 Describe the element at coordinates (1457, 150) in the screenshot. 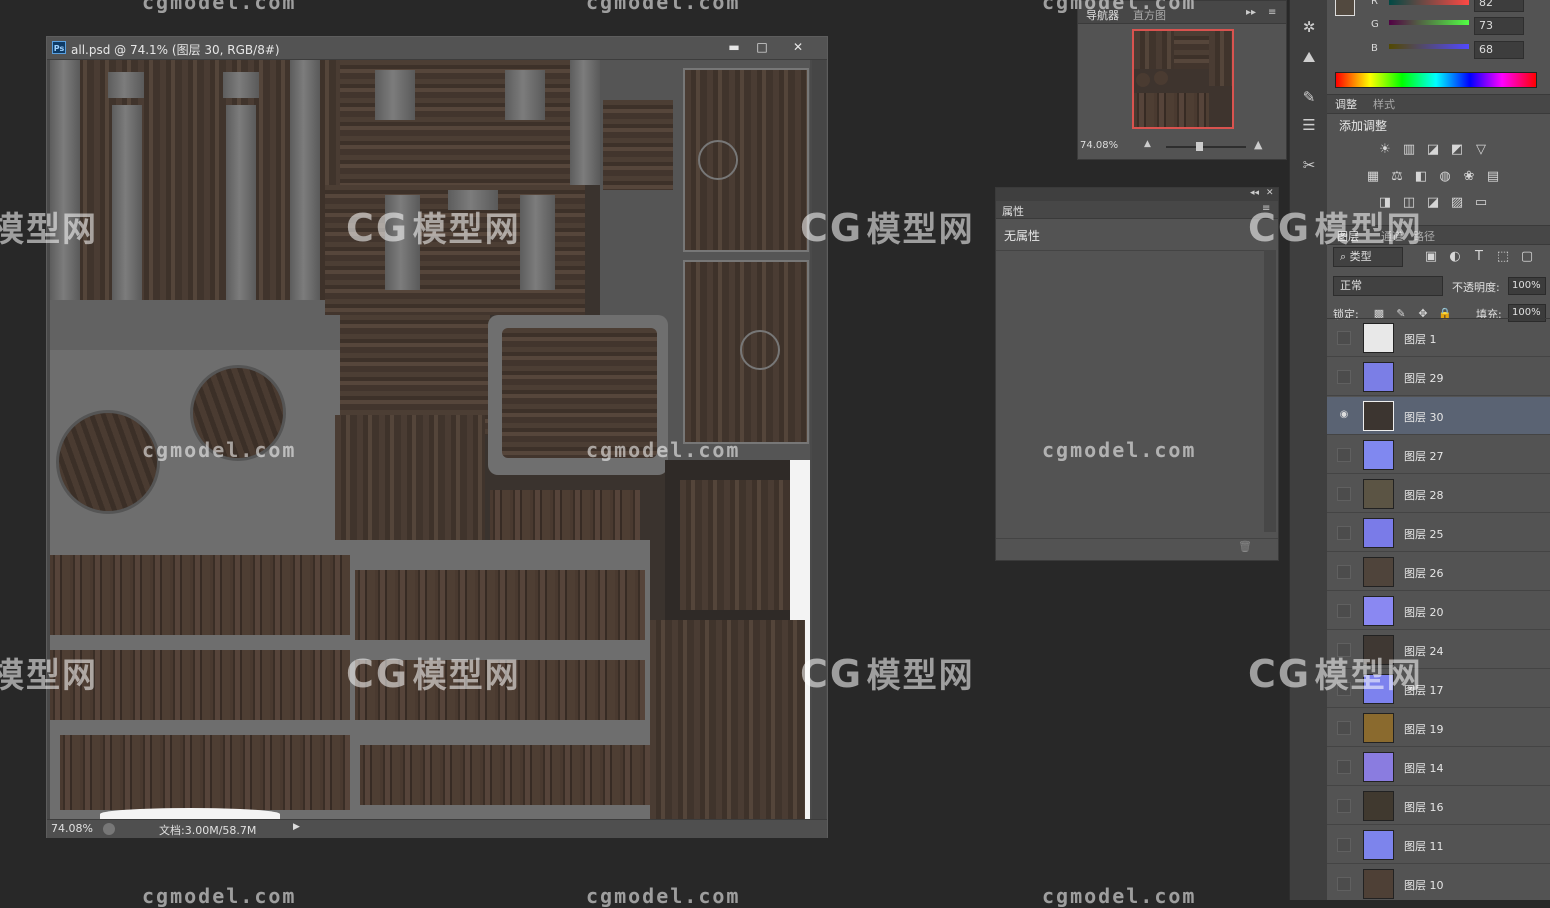

I see `exposure-icon: ◩` at that location.